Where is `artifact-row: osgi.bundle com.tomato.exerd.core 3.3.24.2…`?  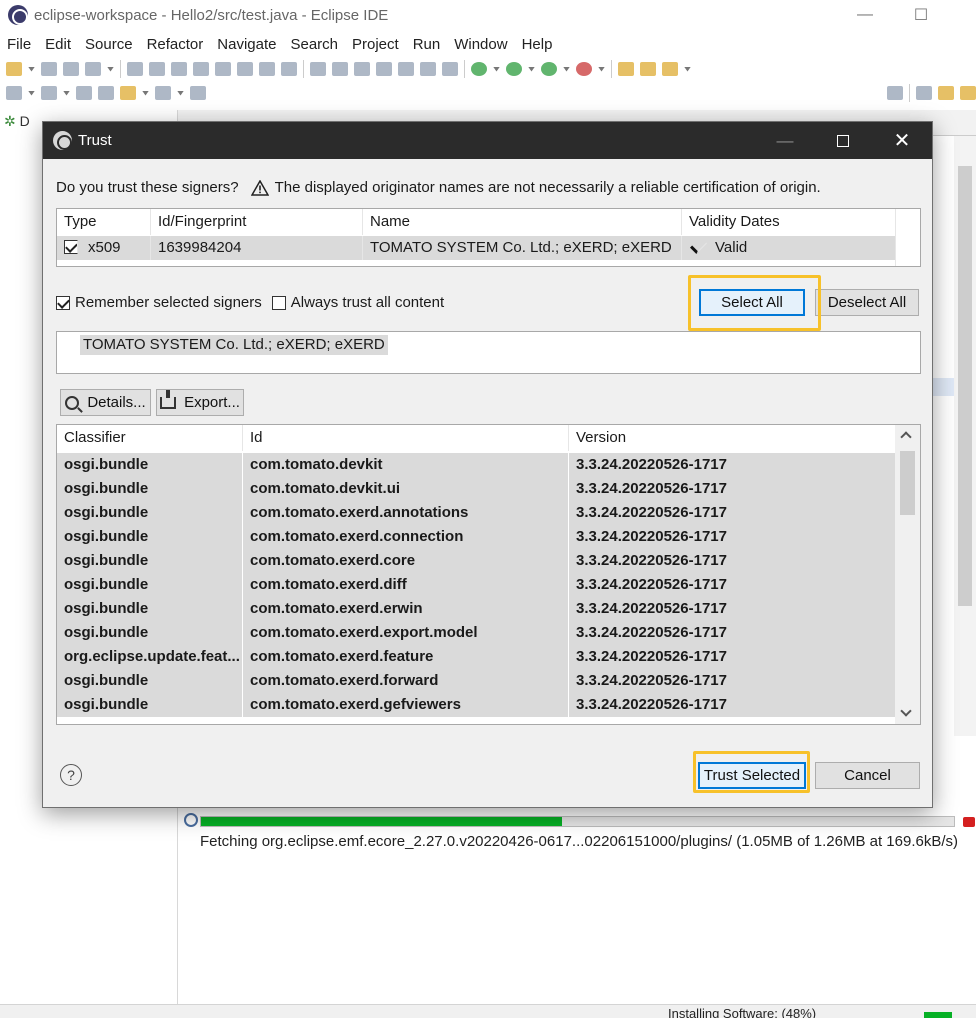 artifact-row: osgi.bundle com.tomato.exerd.core 3.3.24.2… is located at coordinates (476, 561).